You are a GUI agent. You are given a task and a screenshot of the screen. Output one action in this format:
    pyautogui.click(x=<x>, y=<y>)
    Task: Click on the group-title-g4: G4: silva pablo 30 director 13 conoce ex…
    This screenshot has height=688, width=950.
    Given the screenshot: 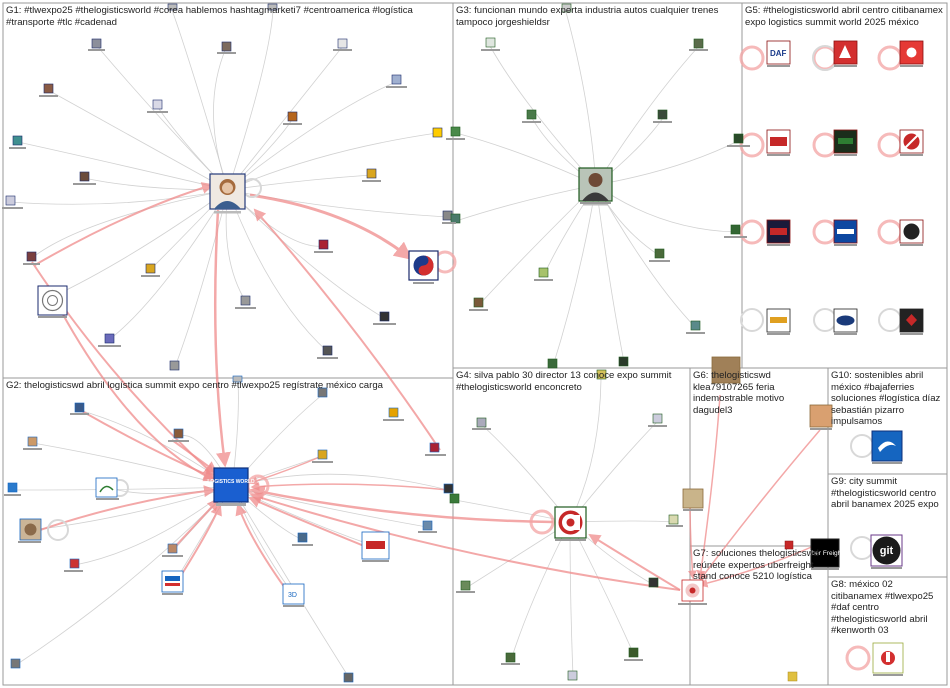 What is the action you would take?
    pyautogui.click(x=564, y=381)
    